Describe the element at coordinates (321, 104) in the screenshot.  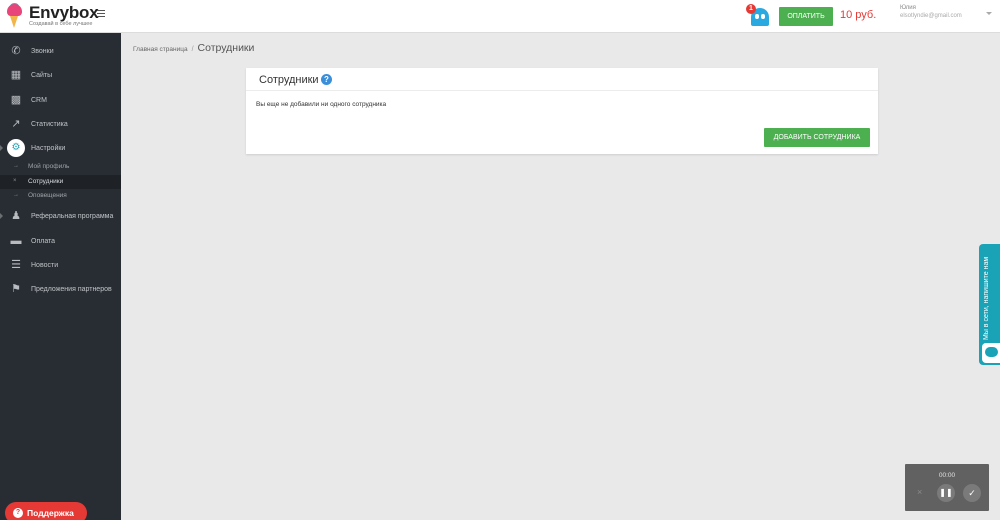
I see `empty-state-text: Вы еще не добавили ни одного сотрудника` at that location.